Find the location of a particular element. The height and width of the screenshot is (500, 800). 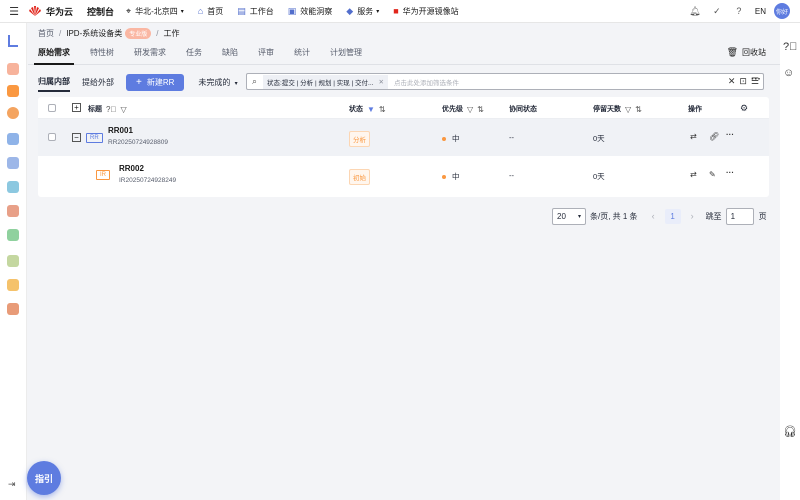

row-title: RR001 is located at coordinates (120, 130).